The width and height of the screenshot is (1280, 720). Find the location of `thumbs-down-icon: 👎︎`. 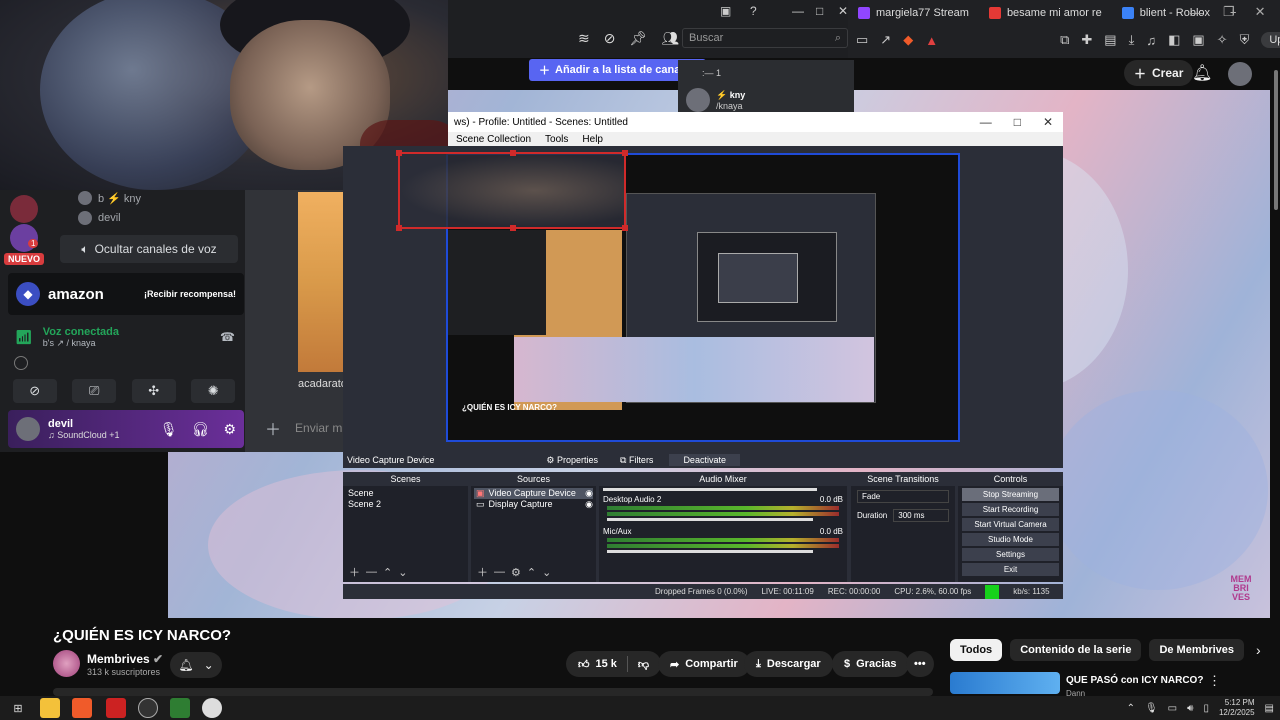

thumbs-down-icon: 👎︎ is located at coordinates (643, 664).